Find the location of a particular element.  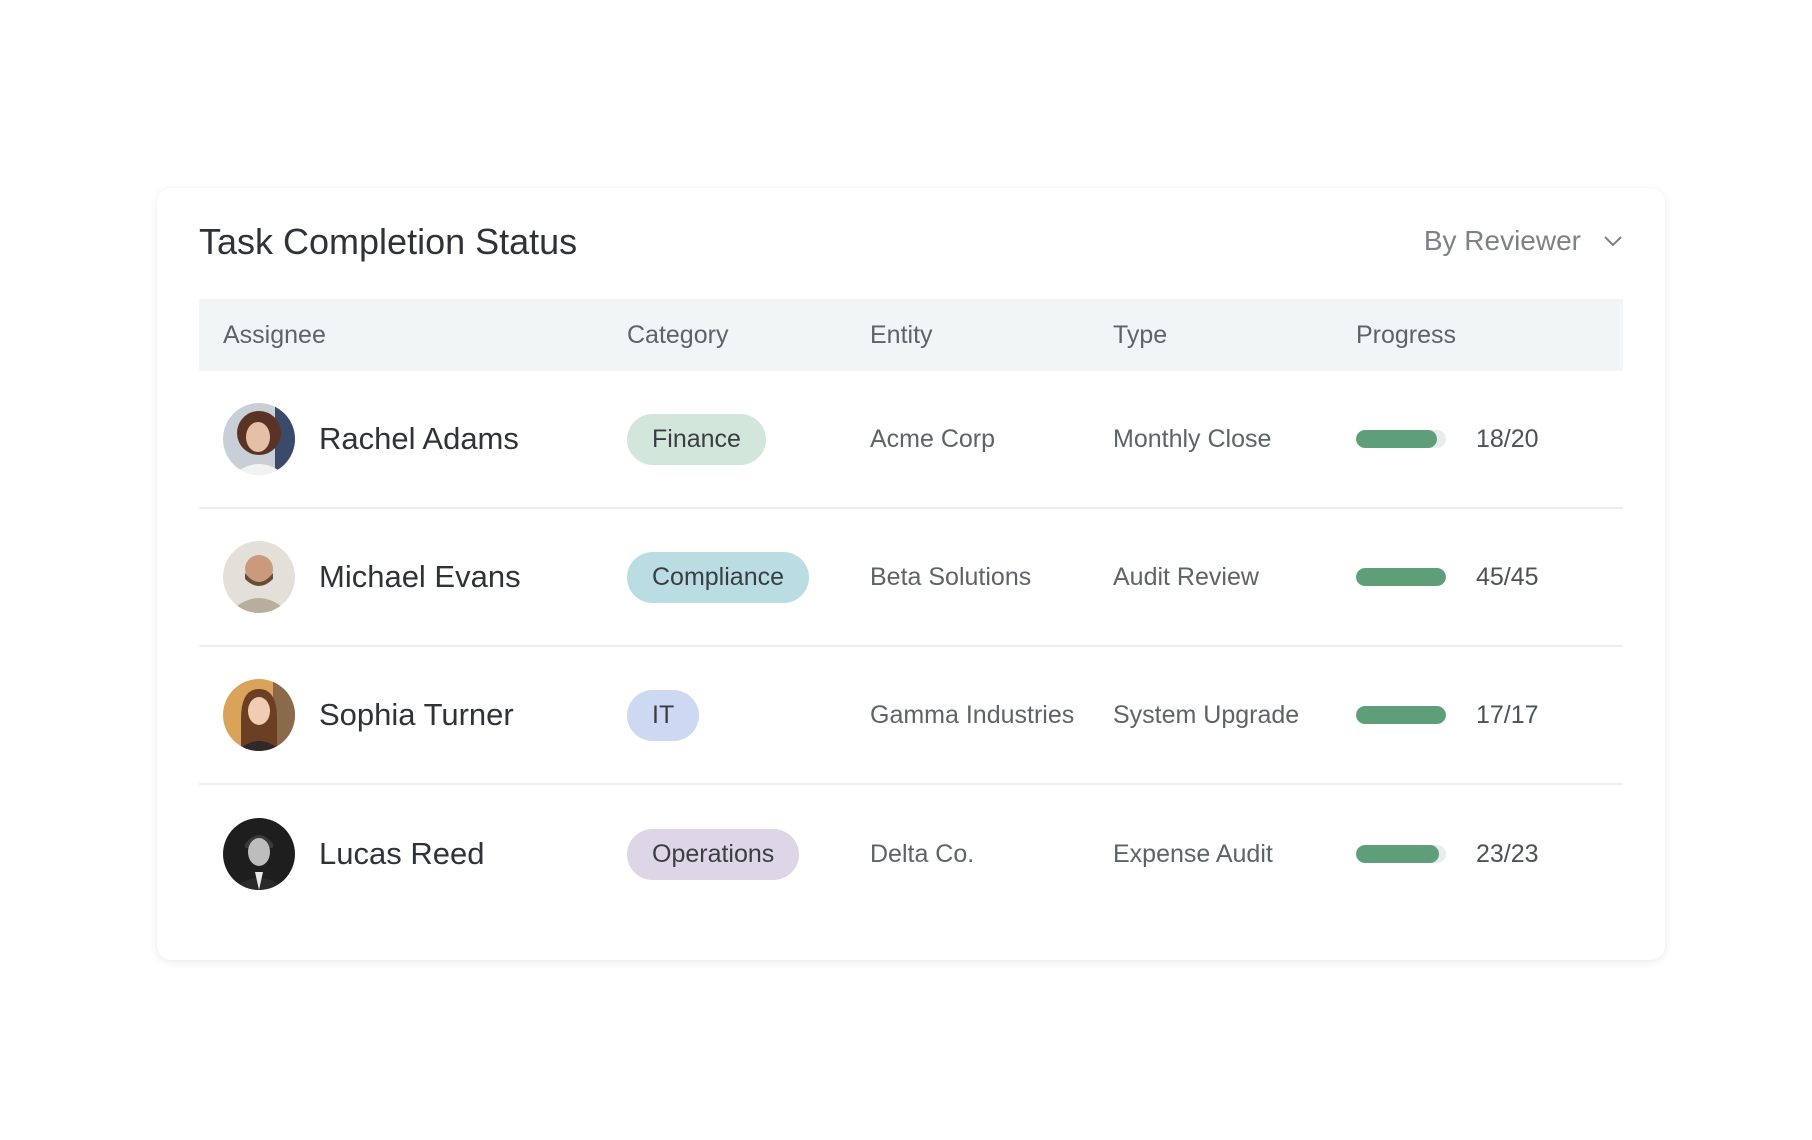

reviewer-filter-dropdown: By Reviewer is located at coordinates (1523, 241).